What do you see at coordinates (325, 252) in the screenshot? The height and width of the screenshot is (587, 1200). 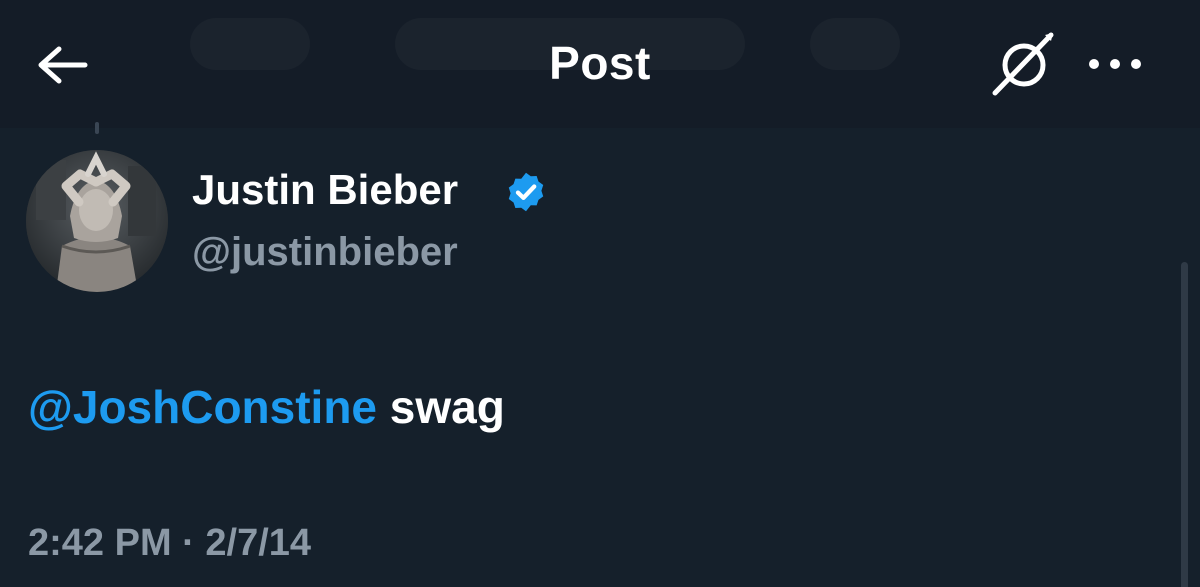 I see `author-handle: @justinbieber` at bounding box center [325, 252].